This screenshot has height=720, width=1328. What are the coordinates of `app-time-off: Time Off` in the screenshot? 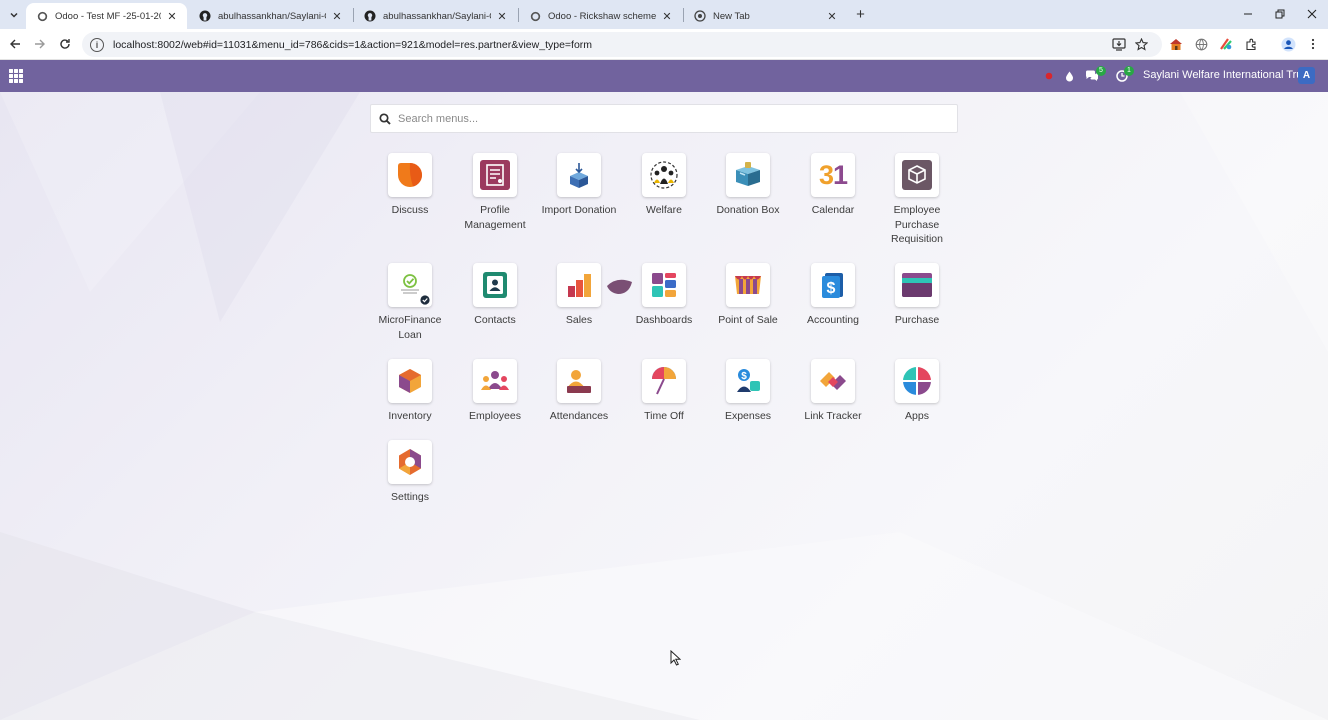 It's located at (664, 391).